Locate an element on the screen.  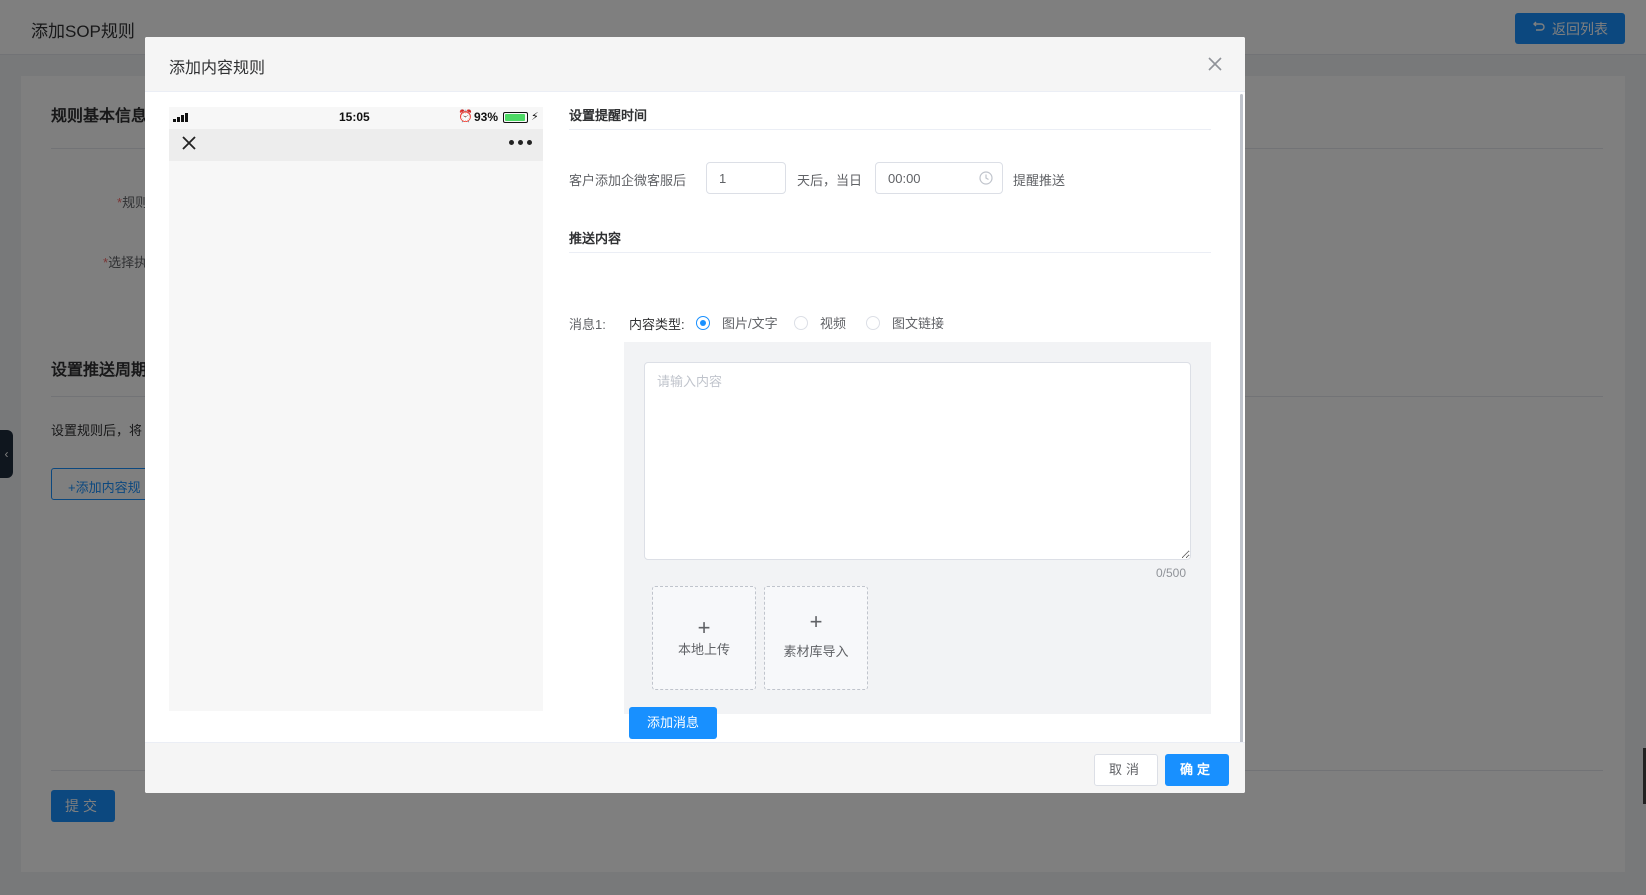
content-textarea is located at coordinates (917, 461).